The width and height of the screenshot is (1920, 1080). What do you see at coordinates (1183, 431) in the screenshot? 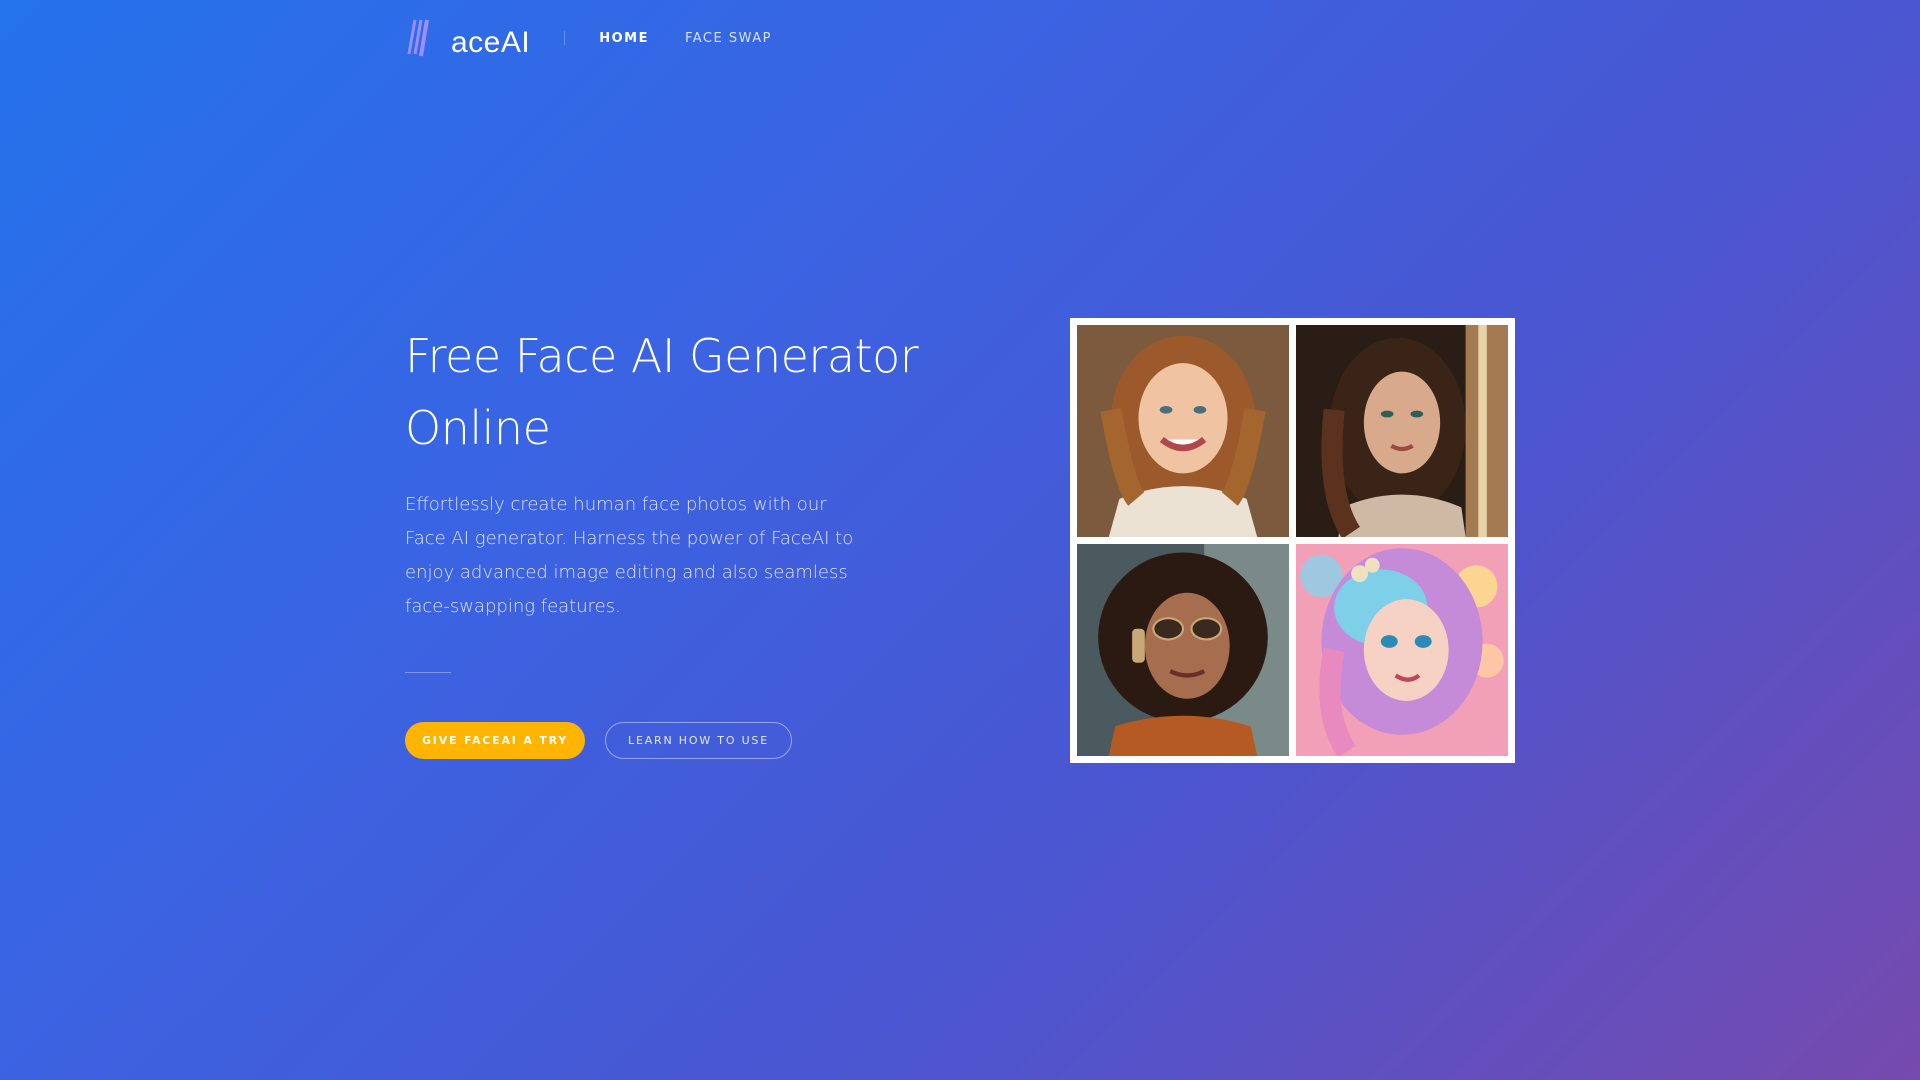
I see `smiling-woman-turtleneck-image` at bounding box center [1183, 431].